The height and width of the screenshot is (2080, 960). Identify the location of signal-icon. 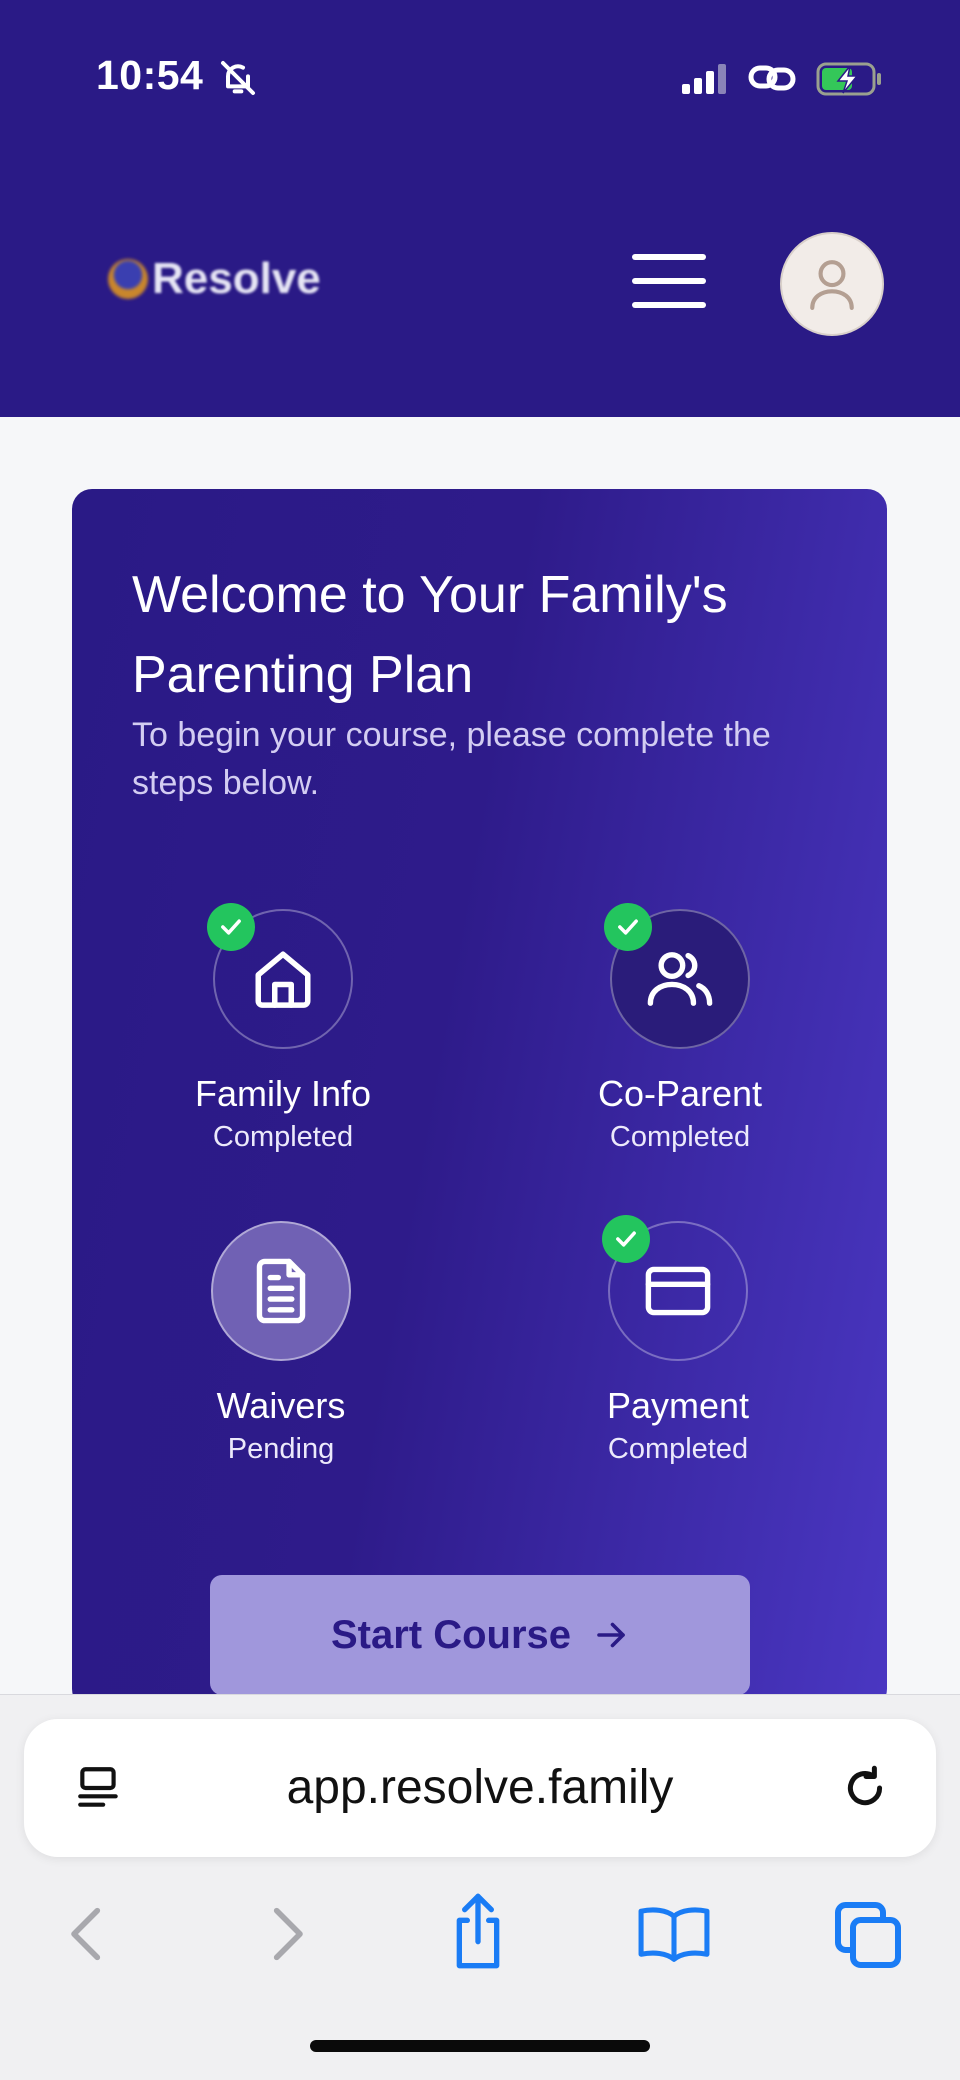
(704, 79).